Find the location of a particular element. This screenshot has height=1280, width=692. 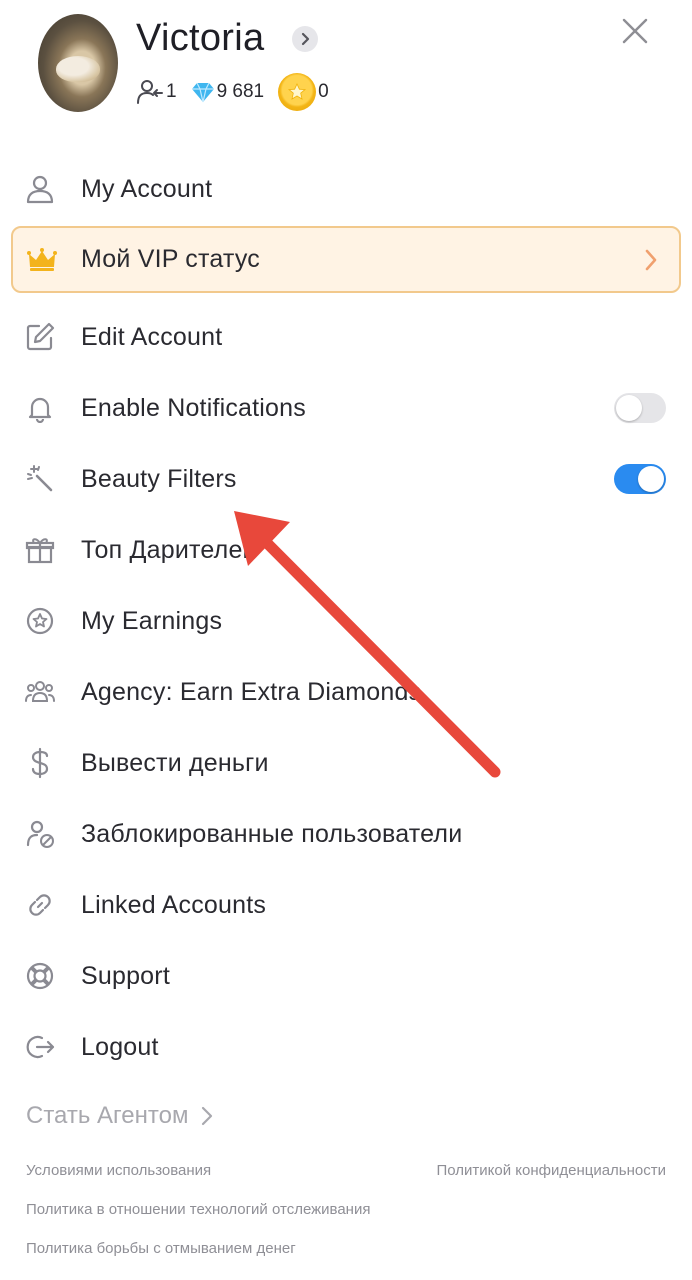

close-button is located at coordinates (635, 31).